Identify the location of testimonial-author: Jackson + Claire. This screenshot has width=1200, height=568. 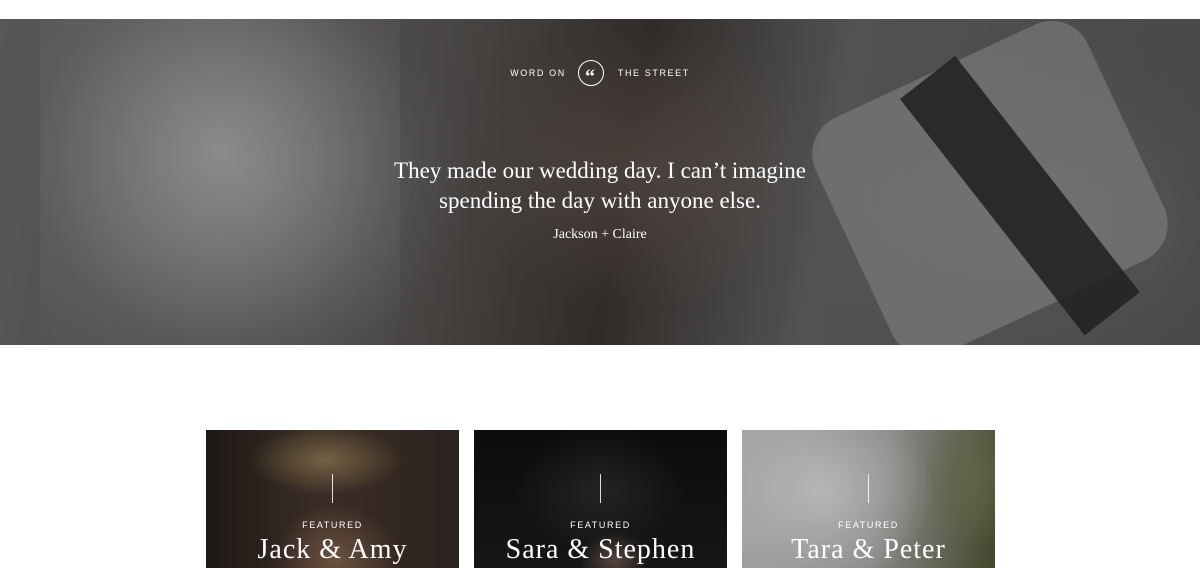
(600, 234).